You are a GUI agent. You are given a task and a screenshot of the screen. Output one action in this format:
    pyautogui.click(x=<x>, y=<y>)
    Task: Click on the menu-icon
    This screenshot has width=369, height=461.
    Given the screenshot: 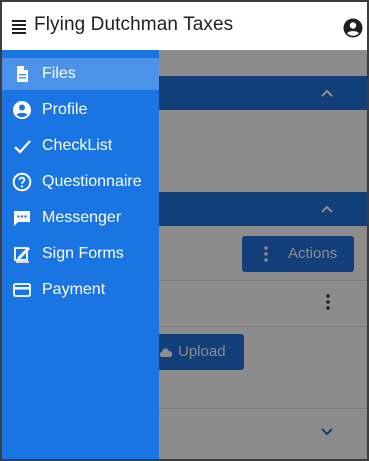 What is the action you would take?
    pyautogui.click(x=19, y=27)
    